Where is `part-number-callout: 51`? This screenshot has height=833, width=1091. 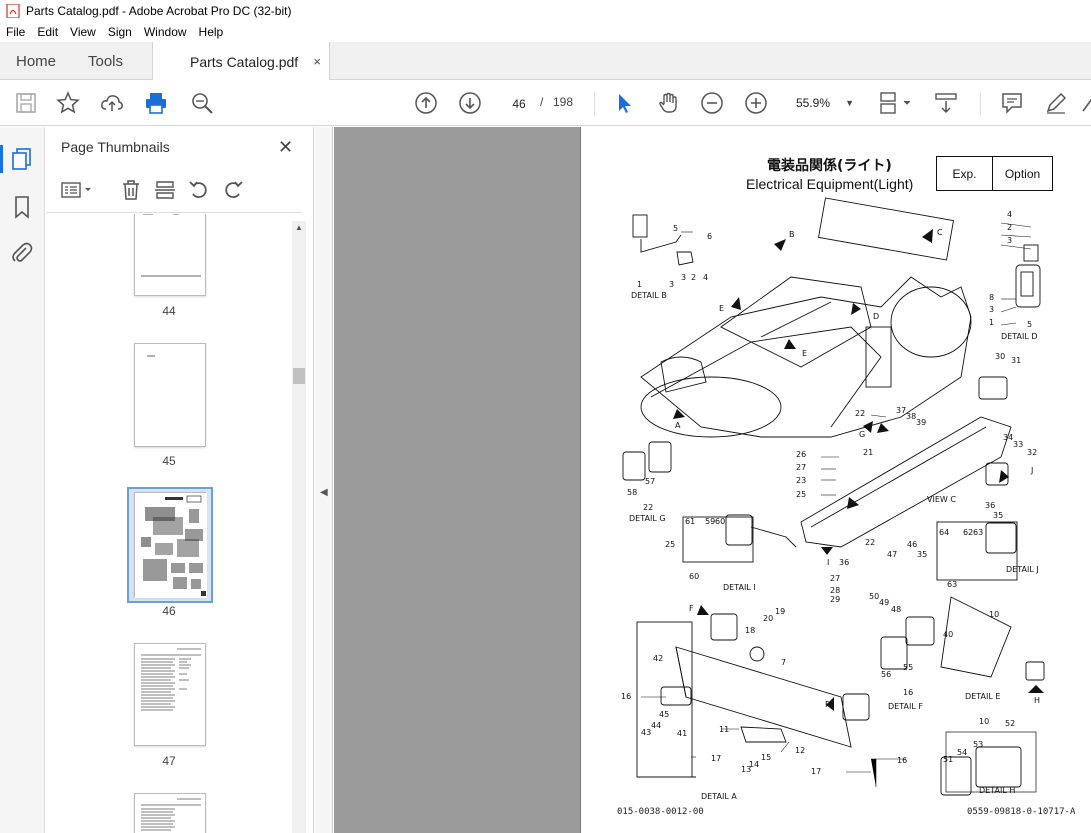 part-number-callout: 51 is located at coordinates (948, 759).